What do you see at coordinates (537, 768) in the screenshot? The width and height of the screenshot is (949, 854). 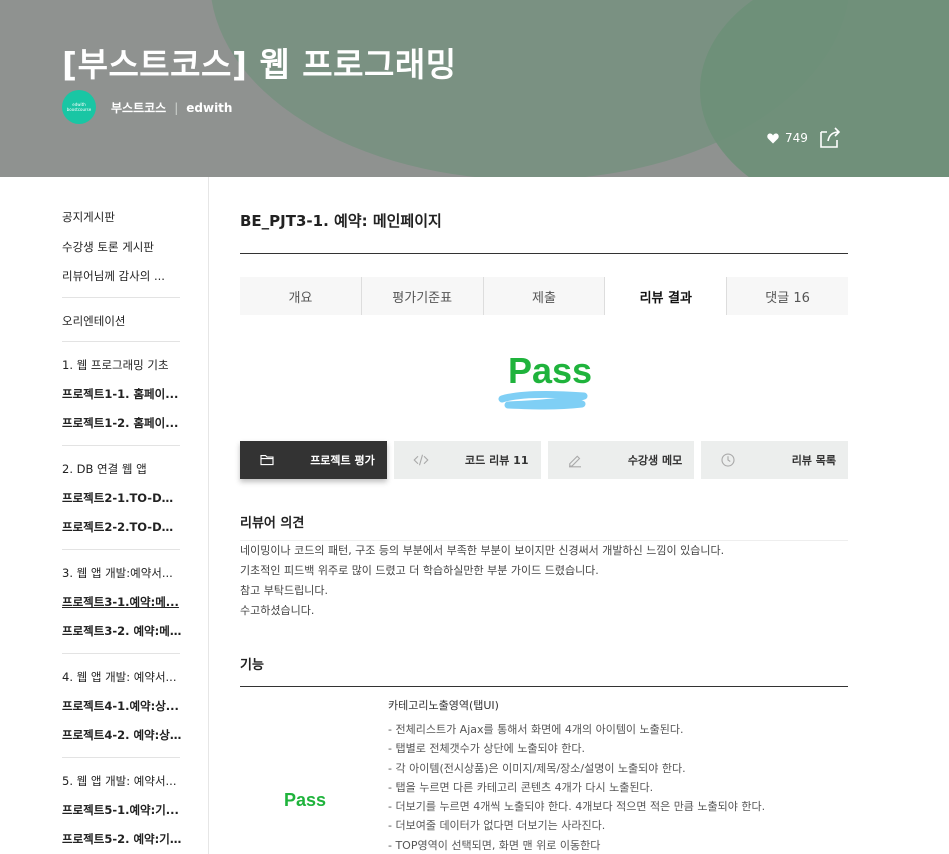 I see `criteria-item: - 각 아이템(전시상품)은 이미지/제목/장소/설명이 노출되야 한다.` at bounding box center [537, 768].